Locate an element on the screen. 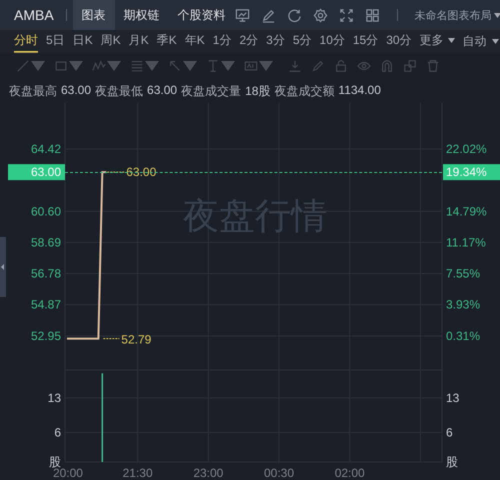 The image size is (500, 480). panel-collapse-handle is located at coordinates (3, 267).